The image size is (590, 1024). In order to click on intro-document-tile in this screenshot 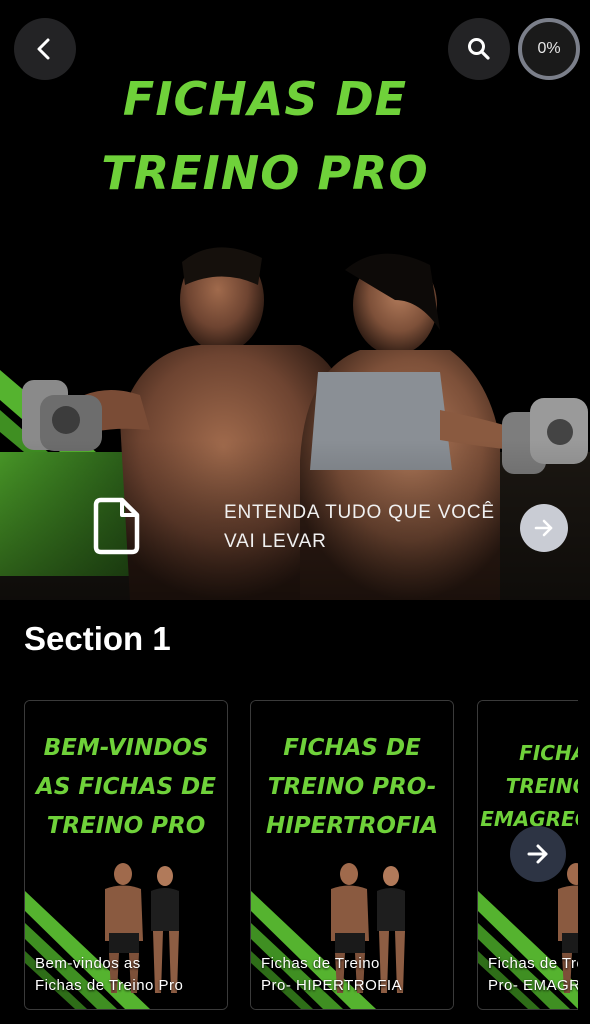, I will do `click(116, 526)`.